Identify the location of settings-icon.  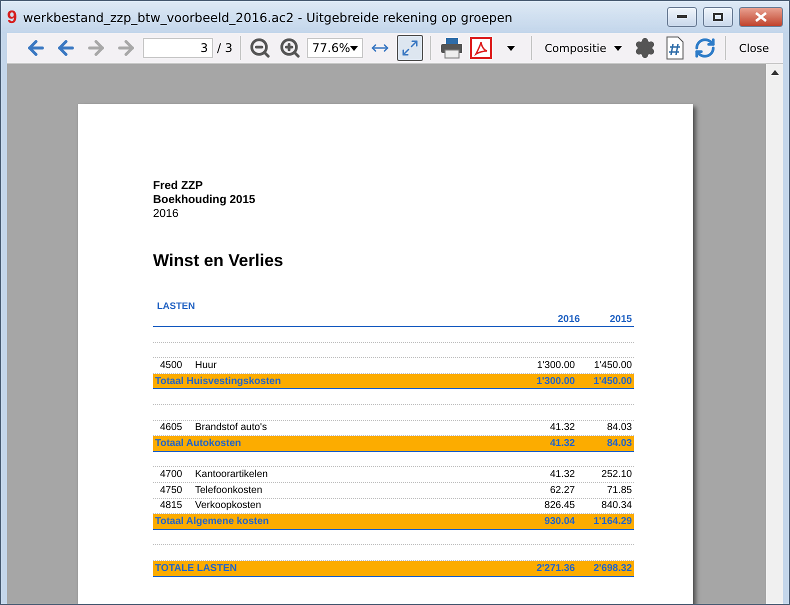
(645, 48).